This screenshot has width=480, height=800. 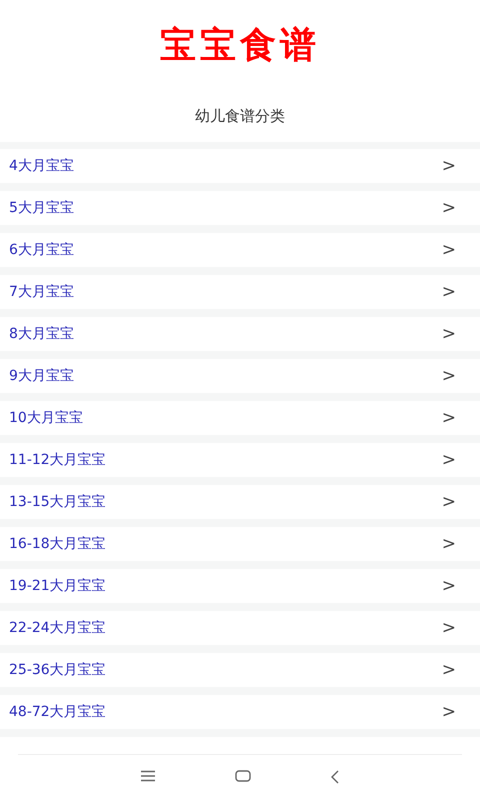 I want to click on section-heading: 幼儿食谱分类, so click(x=240, y=116).